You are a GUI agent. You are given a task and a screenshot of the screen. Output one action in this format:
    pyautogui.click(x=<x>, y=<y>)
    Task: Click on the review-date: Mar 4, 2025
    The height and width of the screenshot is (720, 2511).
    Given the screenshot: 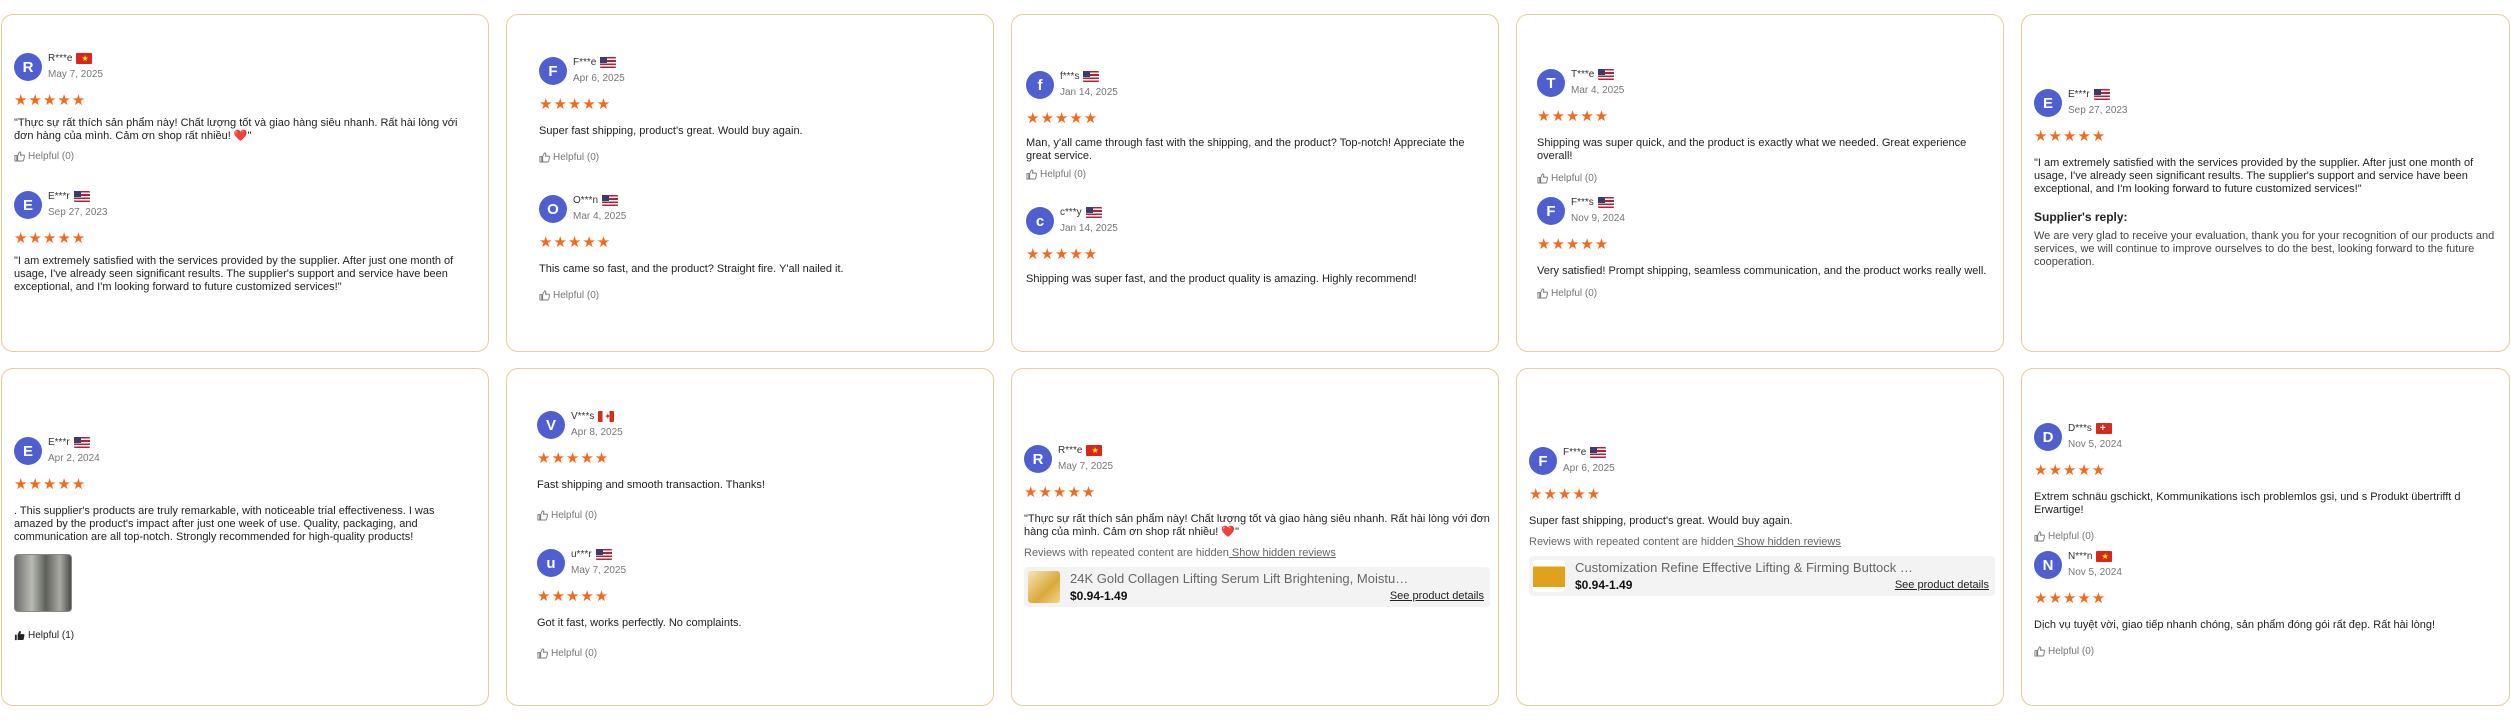 What is the action you would take?
    pyautogui.click(x=600, y=216)
    